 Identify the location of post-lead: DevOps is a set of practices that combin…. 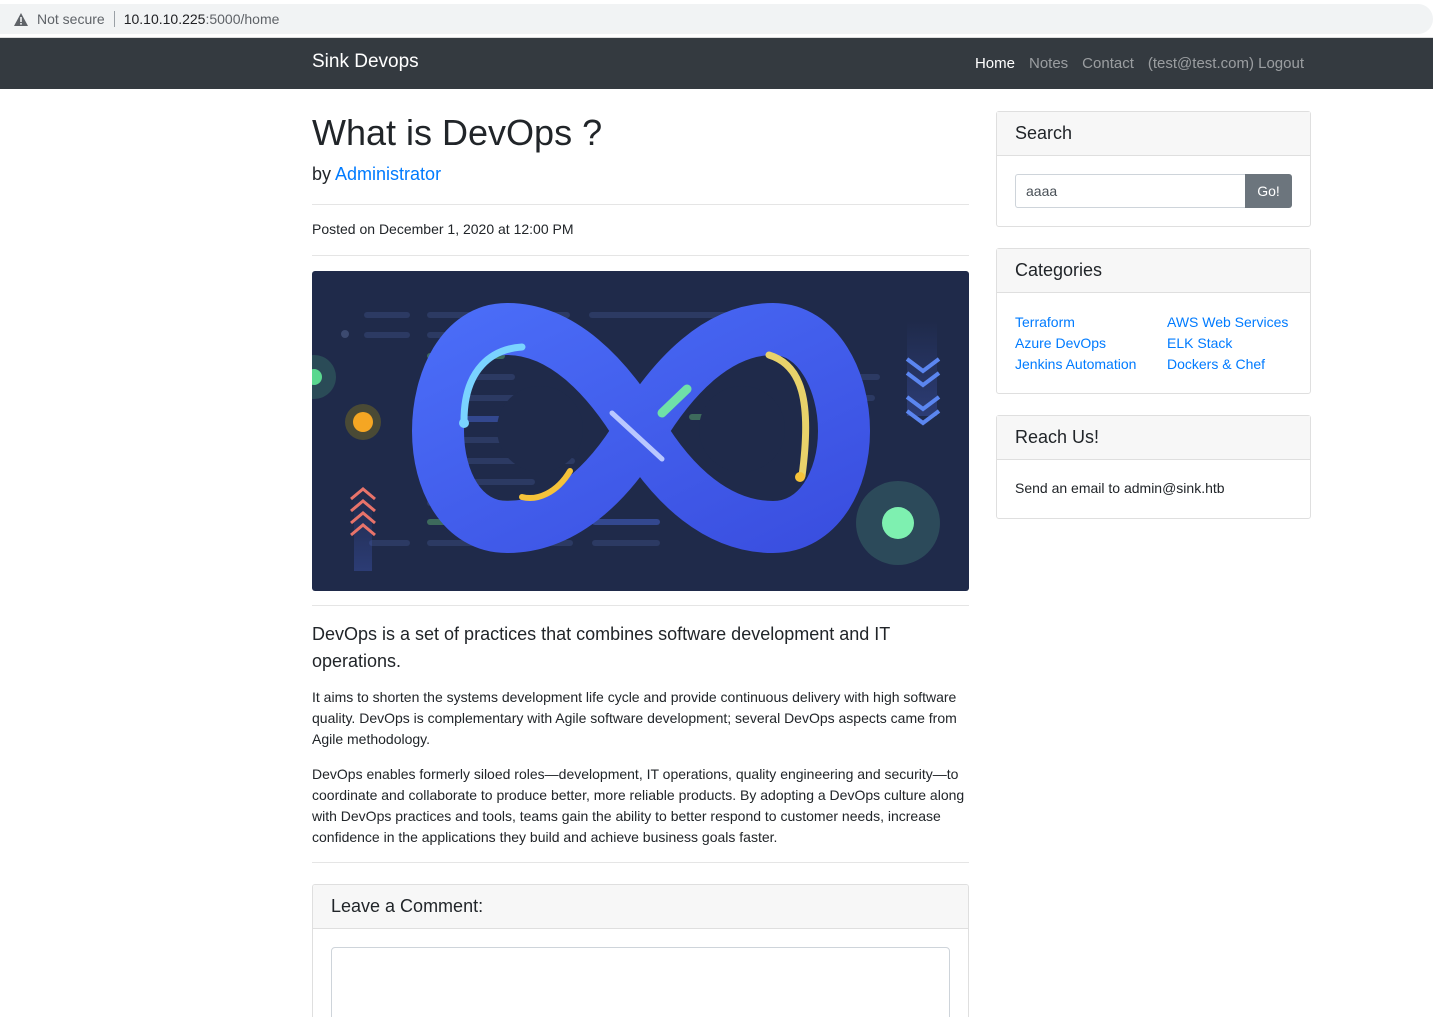
(601, 648).